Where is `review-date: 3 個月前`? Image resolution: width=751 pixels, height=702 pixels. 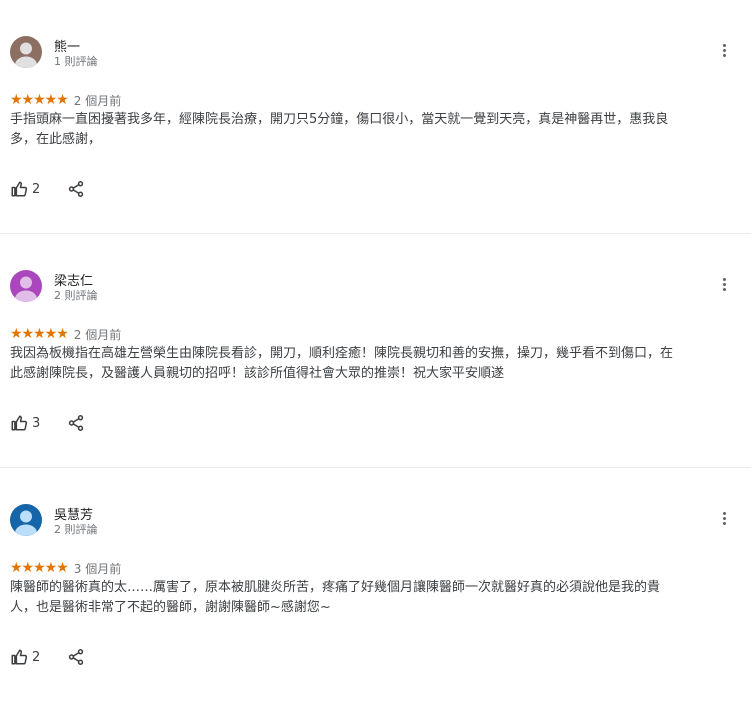 review-date: 3 個月前 is located at coordinates (97, 568).